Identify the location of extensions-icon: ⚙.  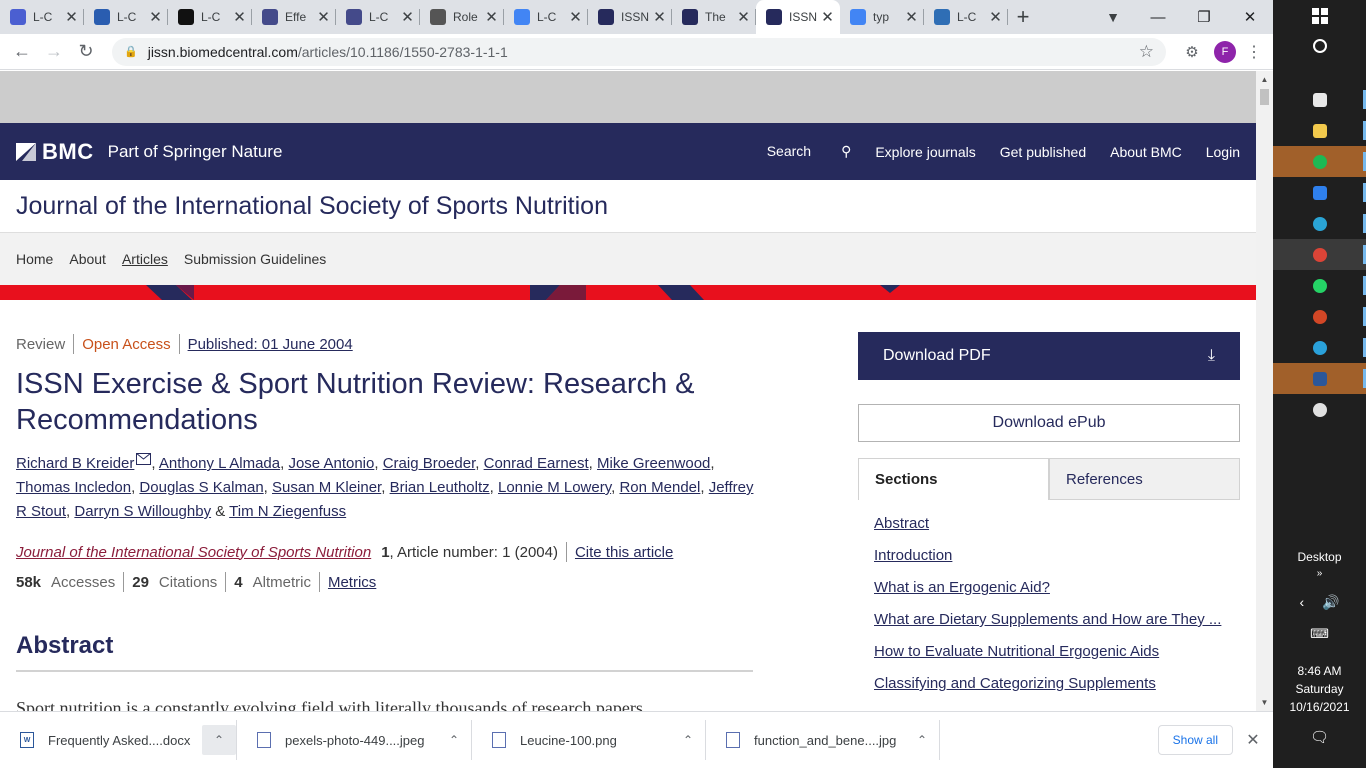
(1192, 52).